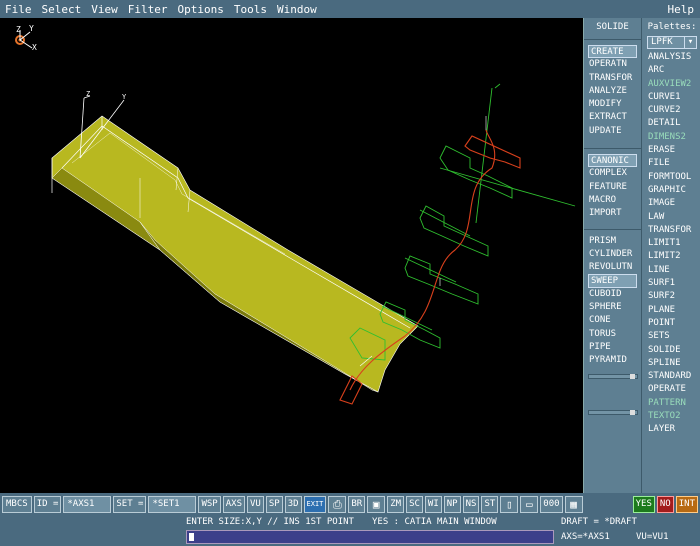 This screenshot has width=700, height=546. I want to click on set-field: *SET1, so click(172, 504).